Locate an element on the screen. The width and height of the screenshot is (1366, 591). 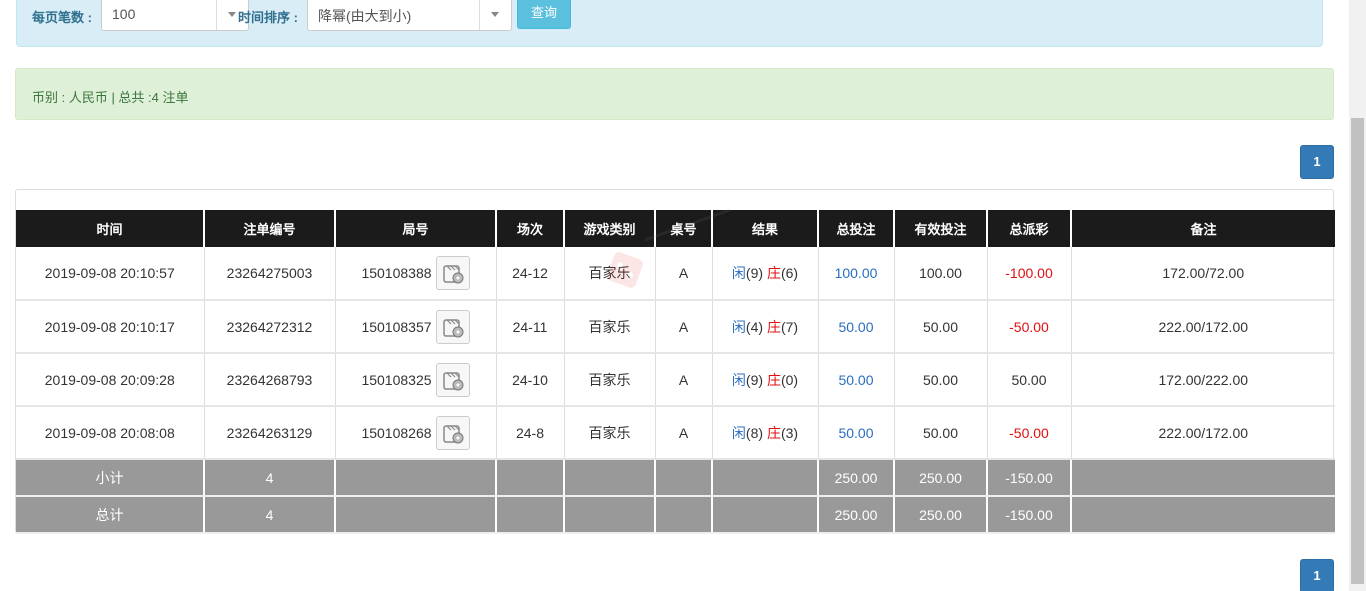
subtotal-label: 小计 is located at coordinates (110, 478).